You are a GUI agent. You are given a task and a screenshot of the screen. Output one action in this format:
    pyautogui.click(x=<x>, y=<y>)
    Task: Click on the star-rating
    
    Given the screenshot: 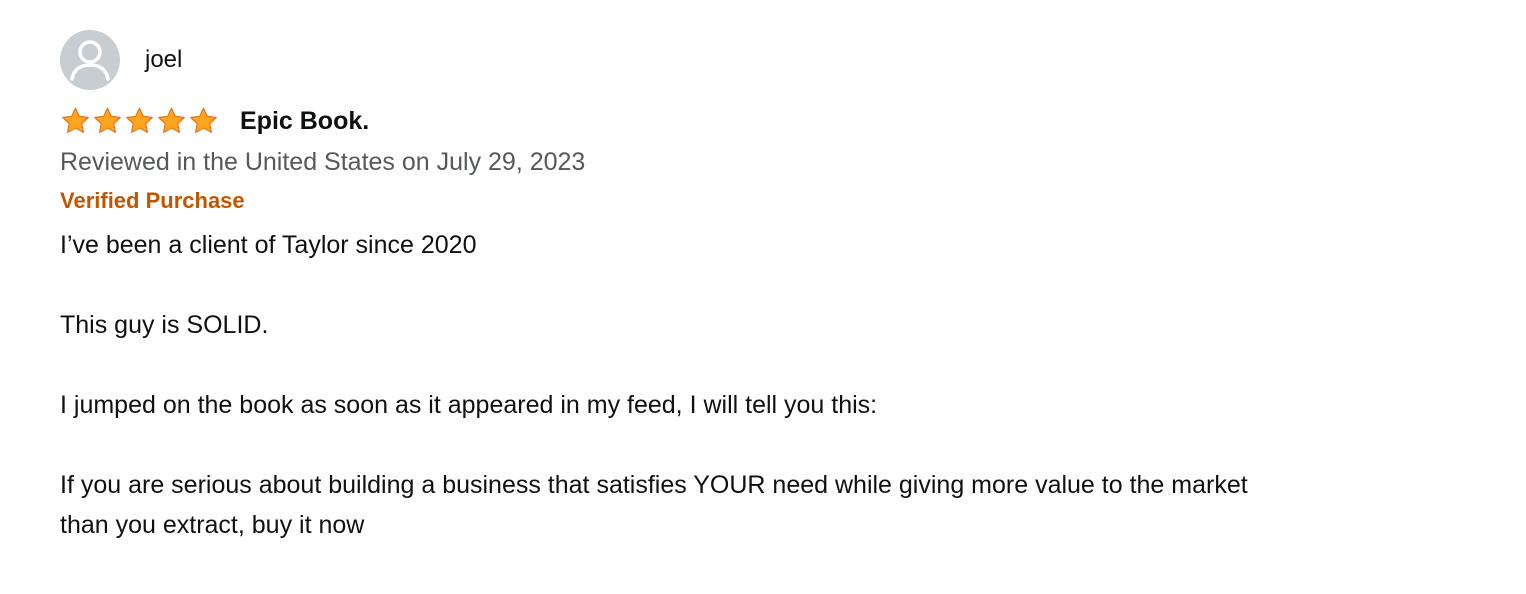 What is the action you would take?
    pyautogui.click(x=140, y=121)
    